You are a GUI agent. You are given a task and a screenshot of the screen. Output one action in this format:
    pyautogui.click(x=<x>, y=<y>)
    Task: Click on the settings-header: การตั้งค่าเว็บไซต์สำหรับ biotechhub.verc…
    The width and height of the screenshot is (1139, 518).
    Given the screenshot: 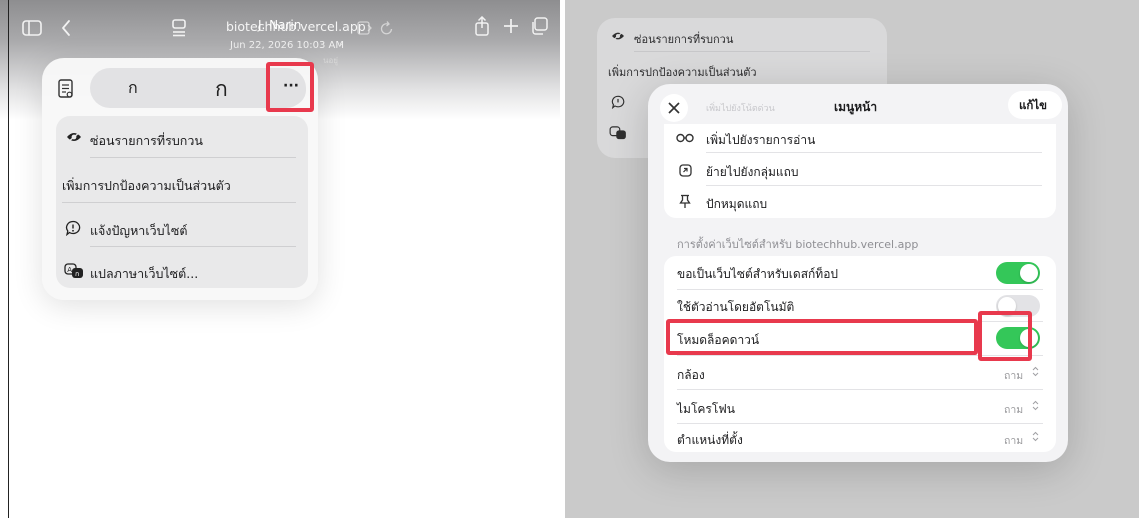 What is the action you would take?
    pyautogui.click(x=798, y=244)
    